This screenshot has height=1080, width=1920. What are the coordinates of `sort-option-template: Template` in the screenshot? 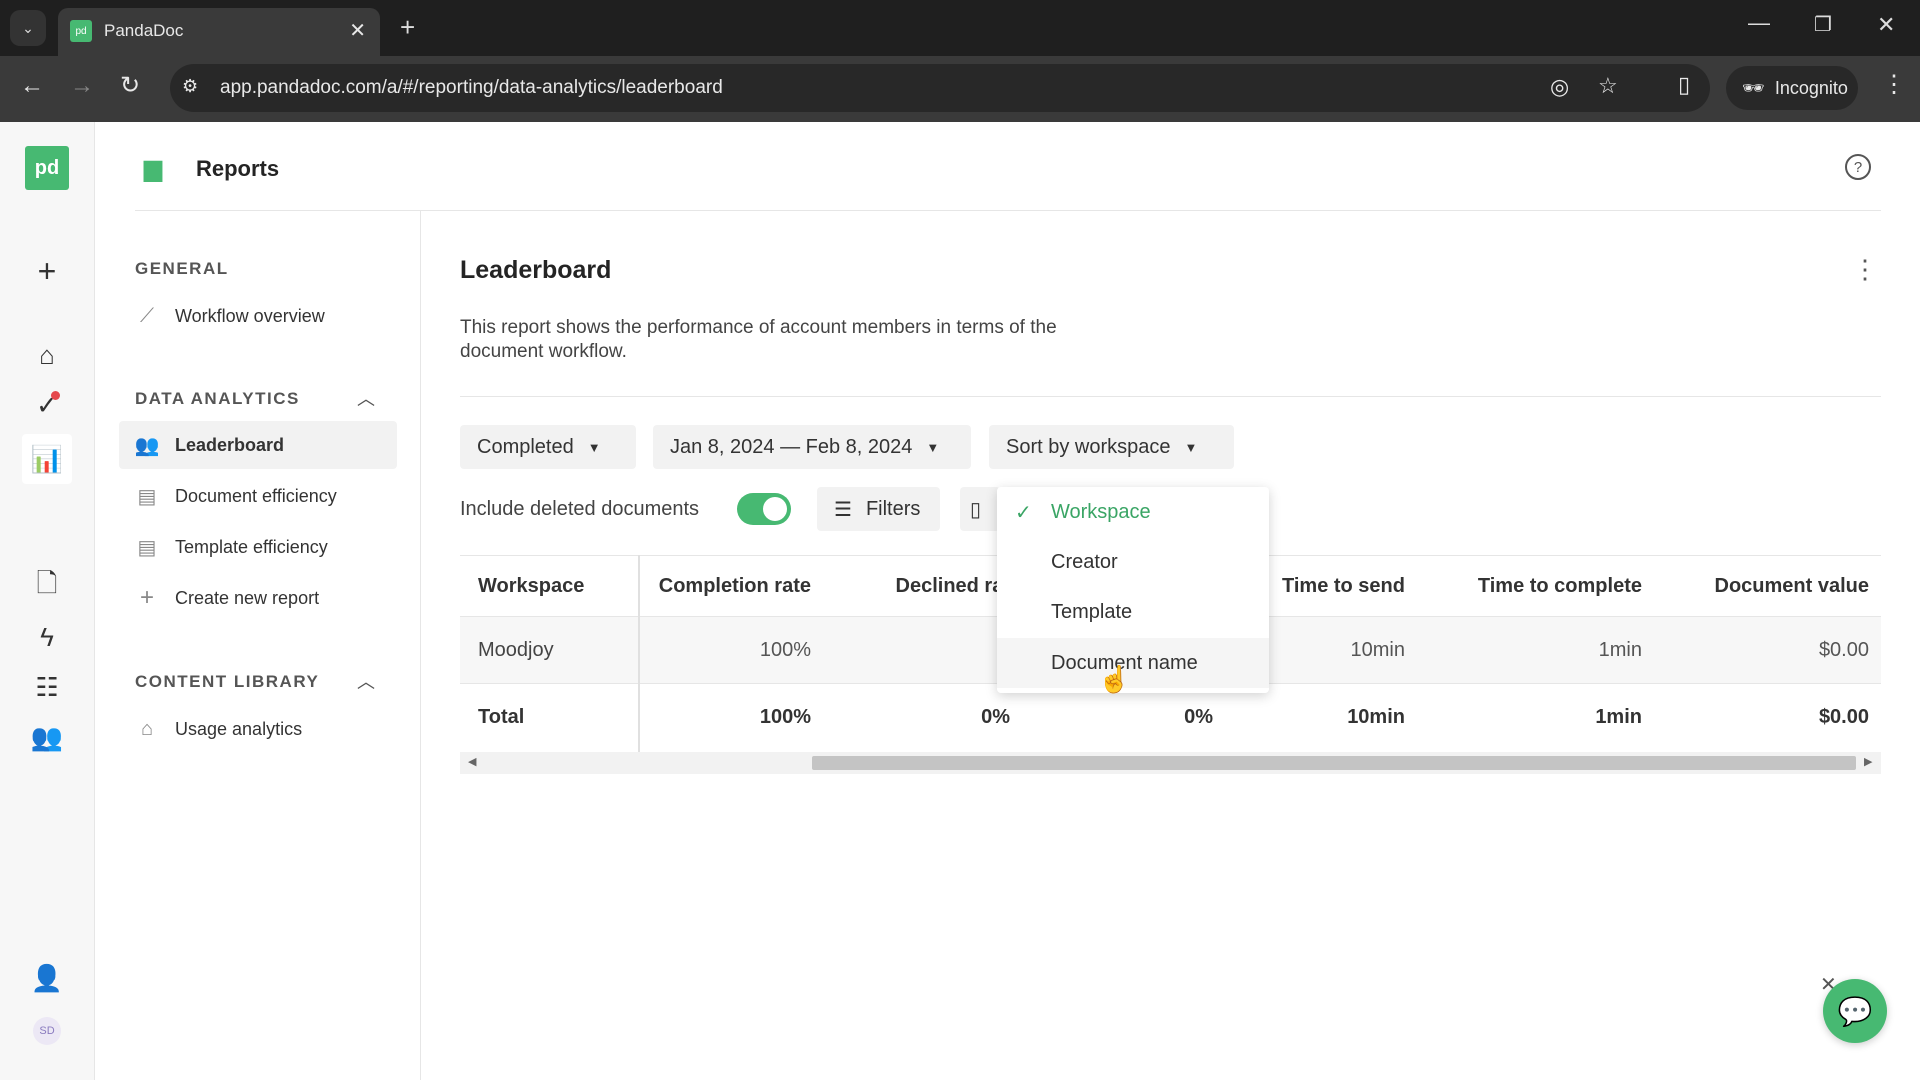 It's located at (1133, 612).